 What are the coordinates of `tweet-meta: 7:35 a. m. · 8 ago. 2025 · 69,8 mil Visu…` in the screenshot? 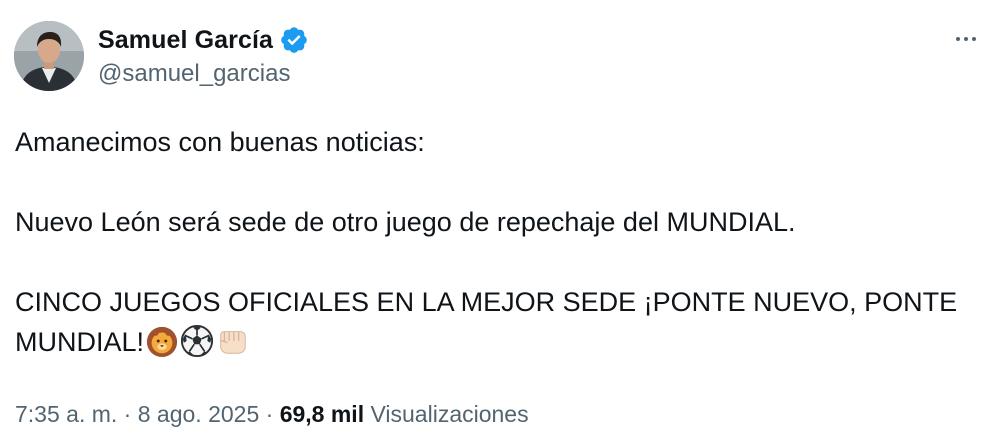 It's located at (272, 414).